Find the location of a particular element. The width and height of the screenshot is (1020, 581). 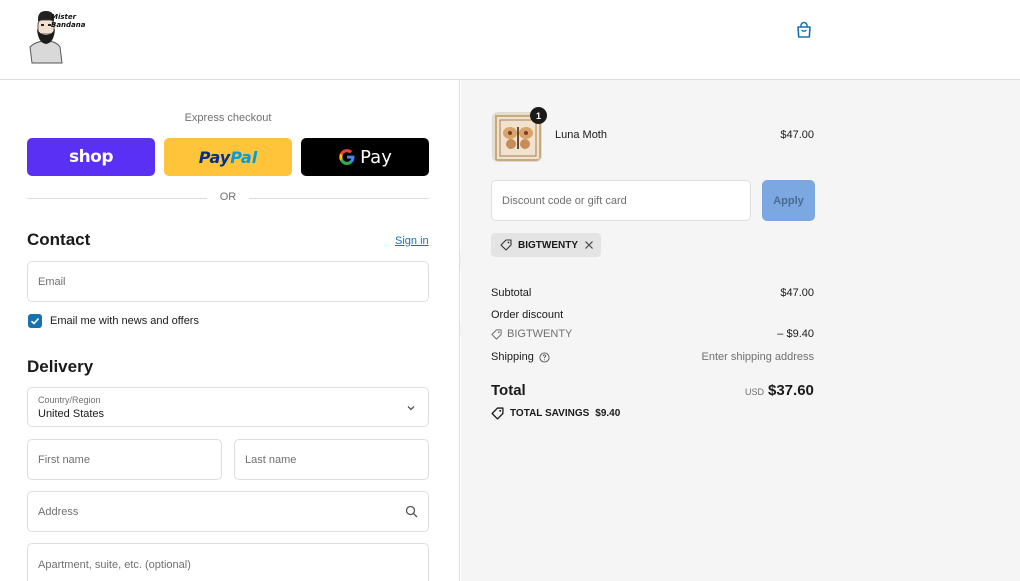

checkmark-icon is located at coordinates (35, 321).